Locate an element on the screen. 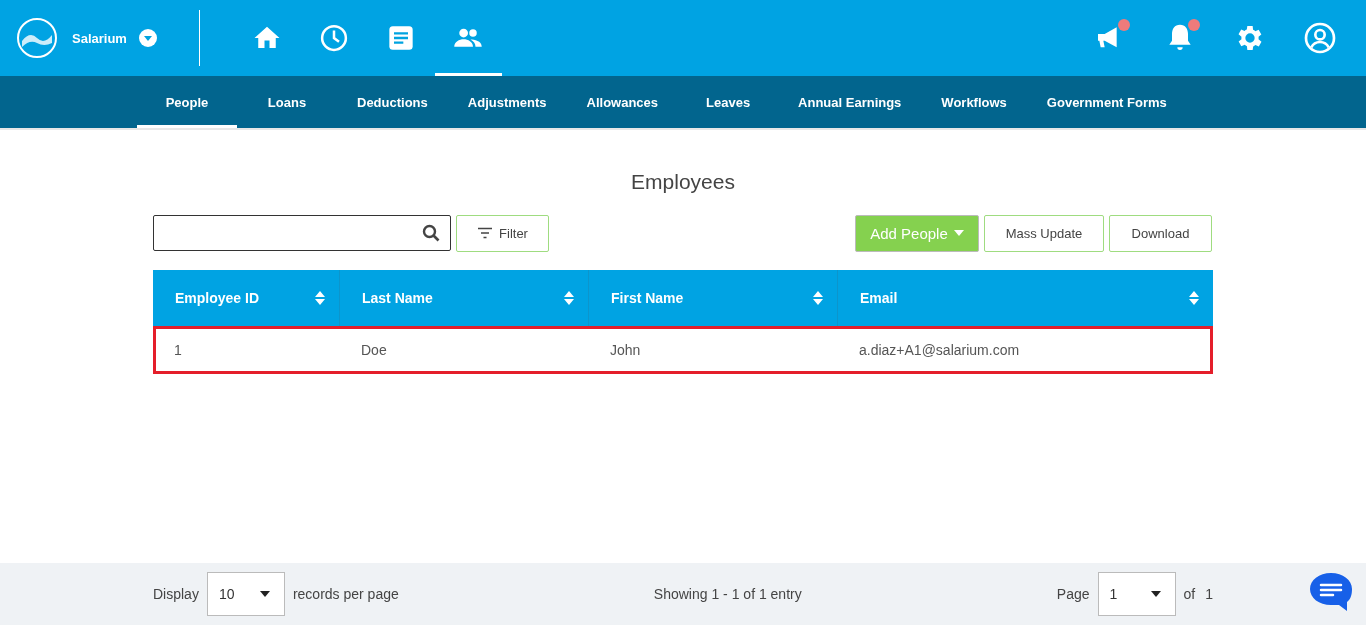  per-page-label: records per page is located at coordinates (345, 594).